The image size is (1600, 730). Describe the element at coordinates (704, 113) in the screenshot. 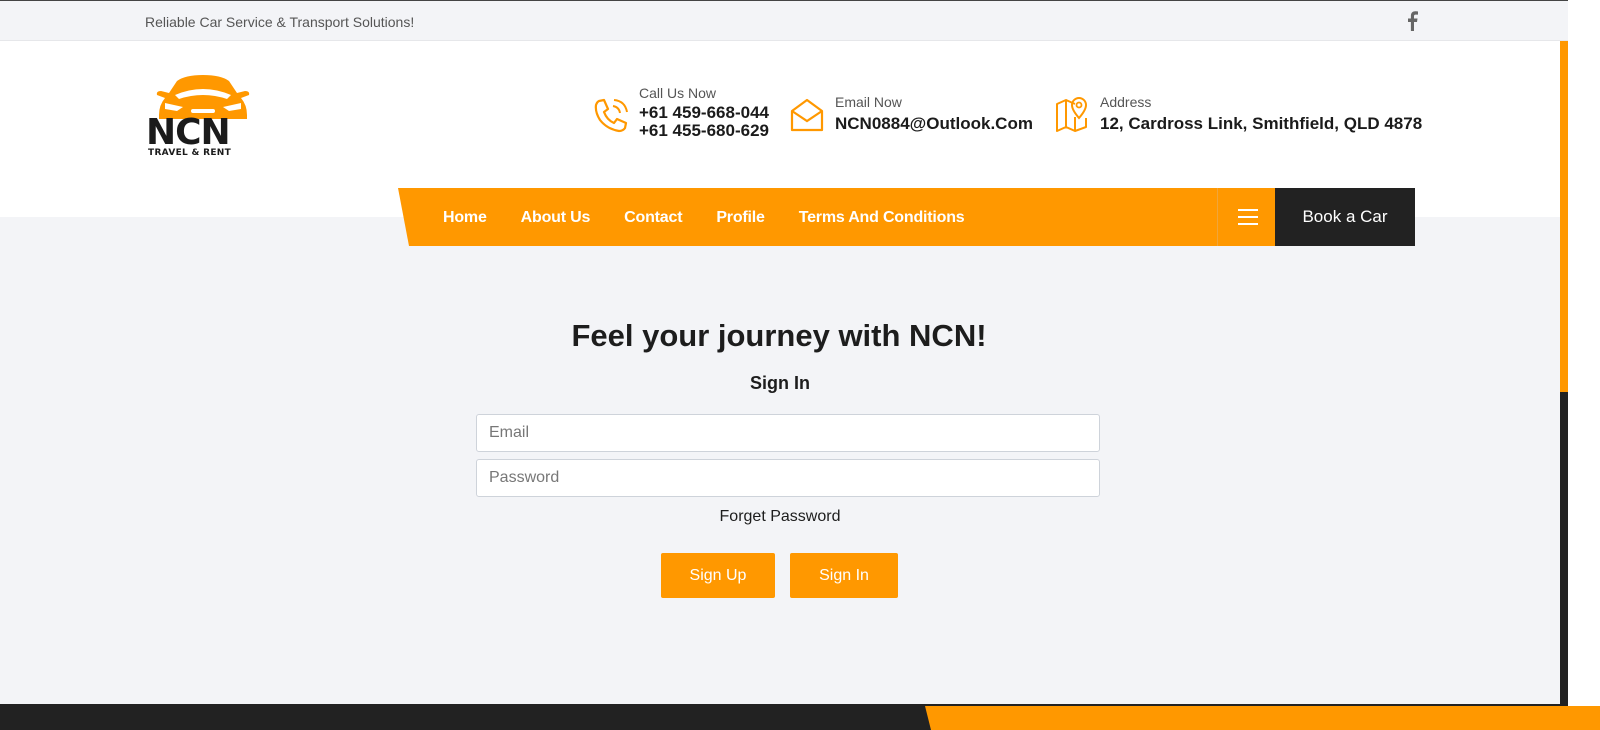

I see `phone-number-1: +61 459-668-044` at that location.